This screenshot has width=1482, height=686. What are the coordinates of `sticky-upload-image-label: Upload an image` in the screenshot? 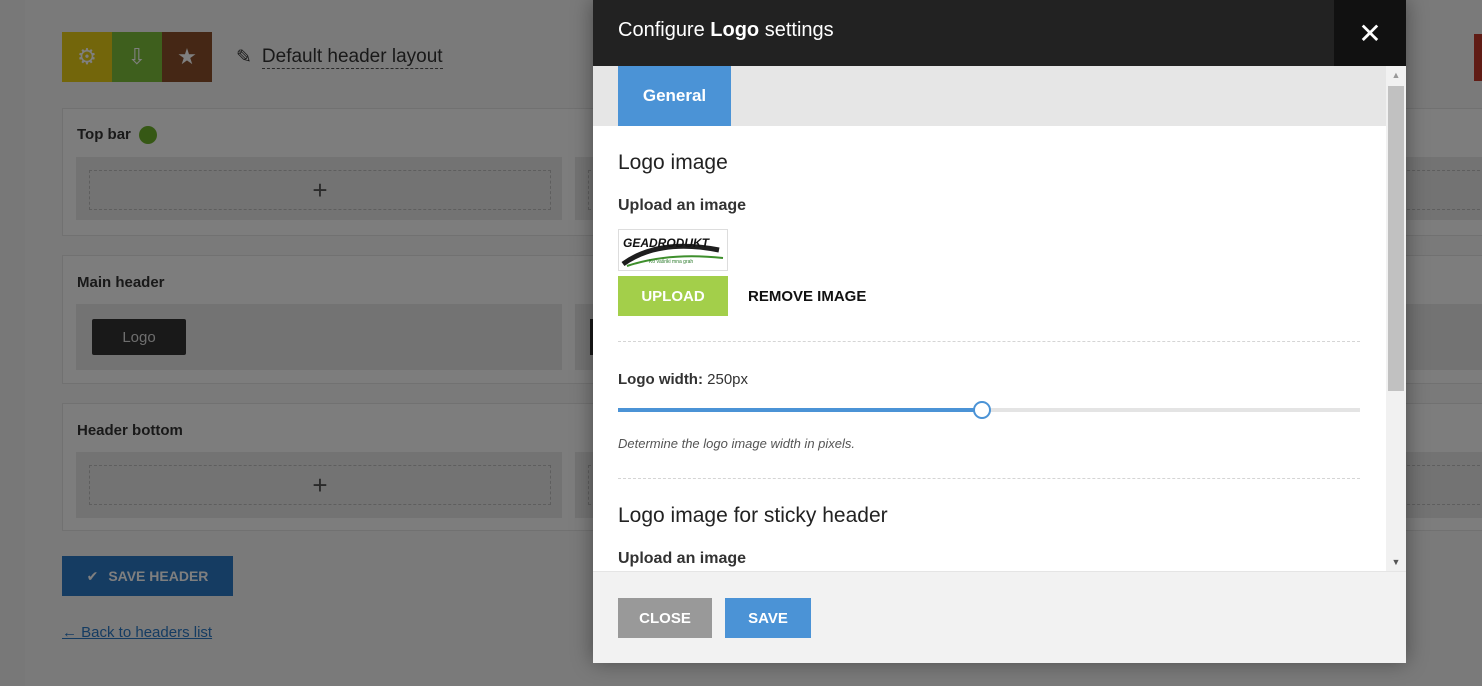 It's located at (682, 558).